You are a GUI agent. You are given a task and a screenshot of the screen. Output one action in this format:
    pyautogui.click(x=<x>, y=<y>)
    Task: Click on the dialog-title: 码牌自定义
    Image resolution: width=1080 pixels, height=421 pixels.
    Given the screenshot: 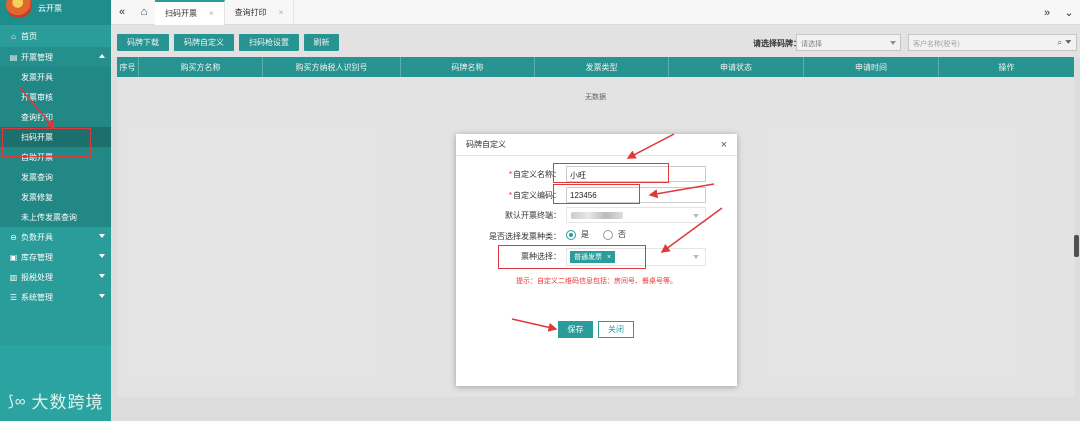 What is the action you would take?
    pyautogui.click(x=486, y=144)
    